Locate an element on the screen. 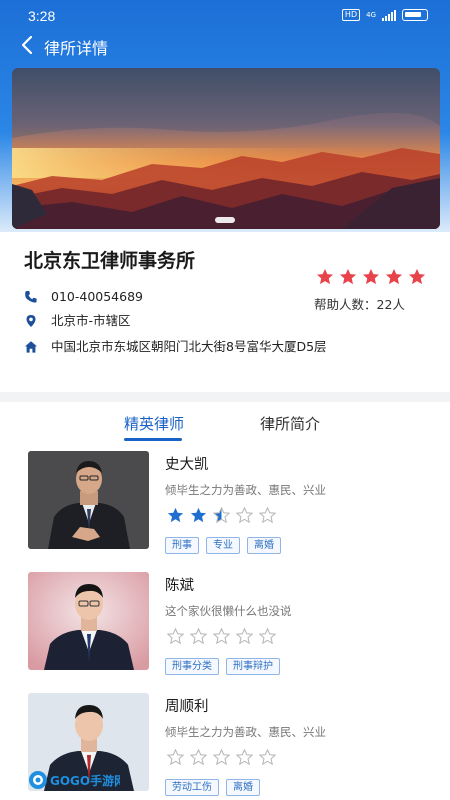 Image resolution: width=450 pixels, height=800 pixels. tag: 刑事 is located at coordinates (182, 545).